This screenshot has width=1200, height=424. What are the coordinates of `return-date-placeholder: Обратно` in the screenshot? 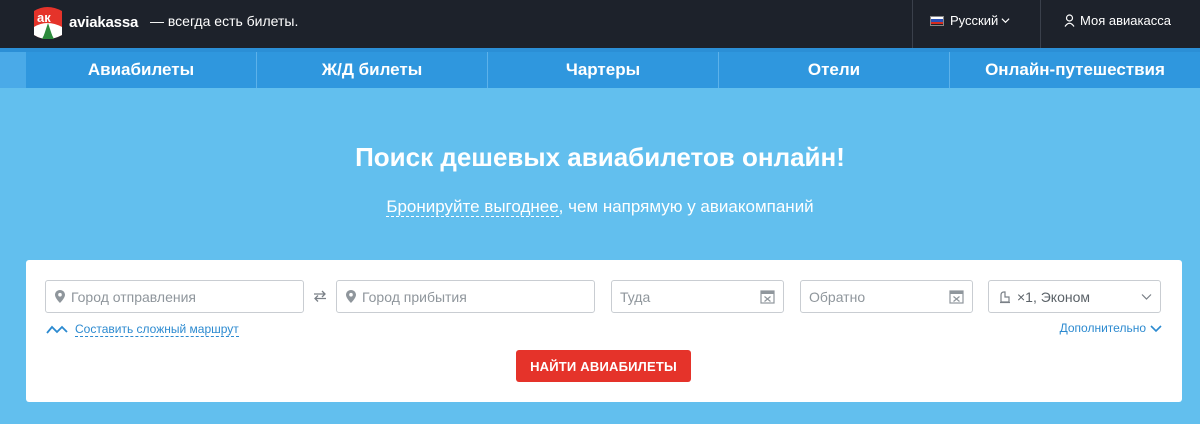 It's located at (837, 296).